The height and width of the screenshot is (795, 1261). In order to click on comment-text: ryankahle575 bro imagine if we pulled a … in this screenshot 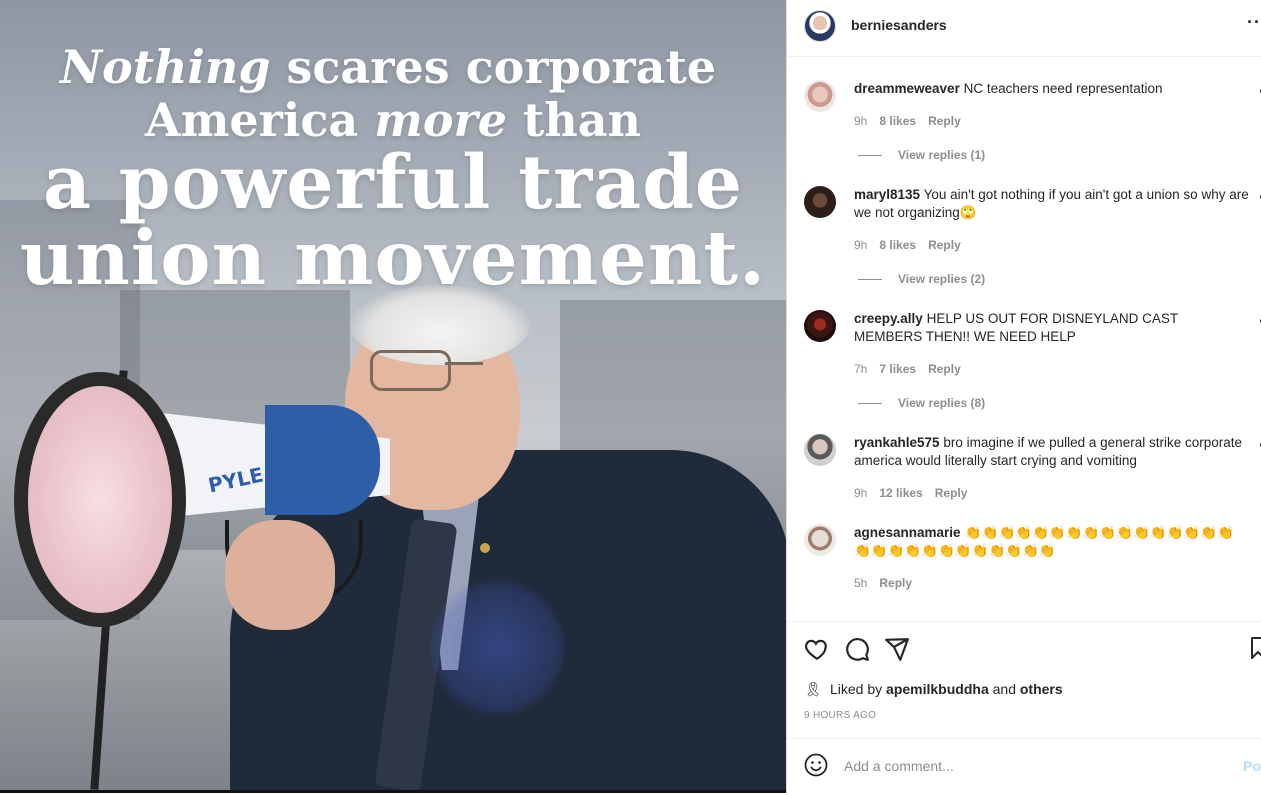, I will do `click(1048, 451)`.